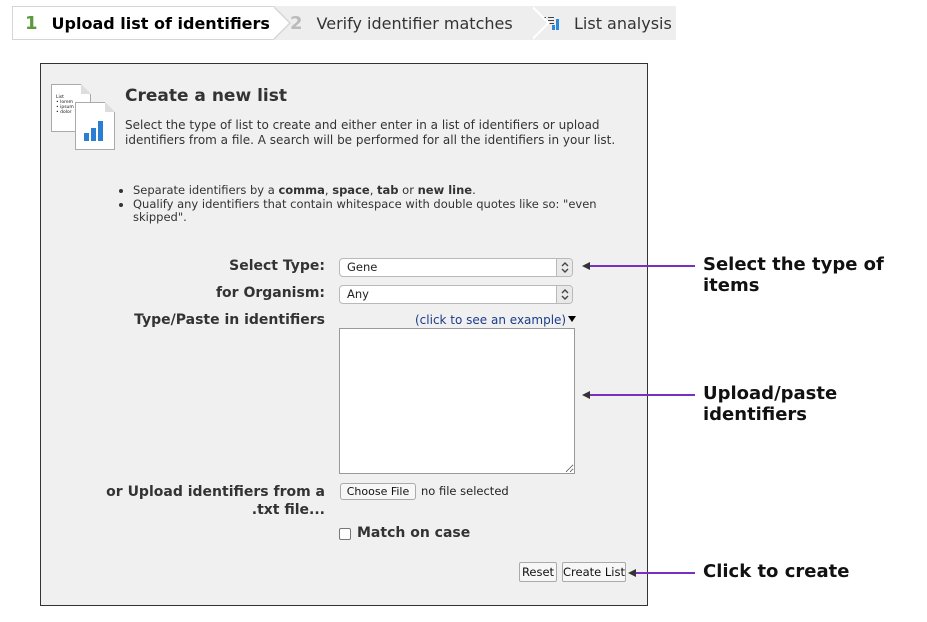  What do you see at coordinates (456, 267) in the screenshot?
I see `select-type-dropdown: Gene` at bounding box center [456, 267].